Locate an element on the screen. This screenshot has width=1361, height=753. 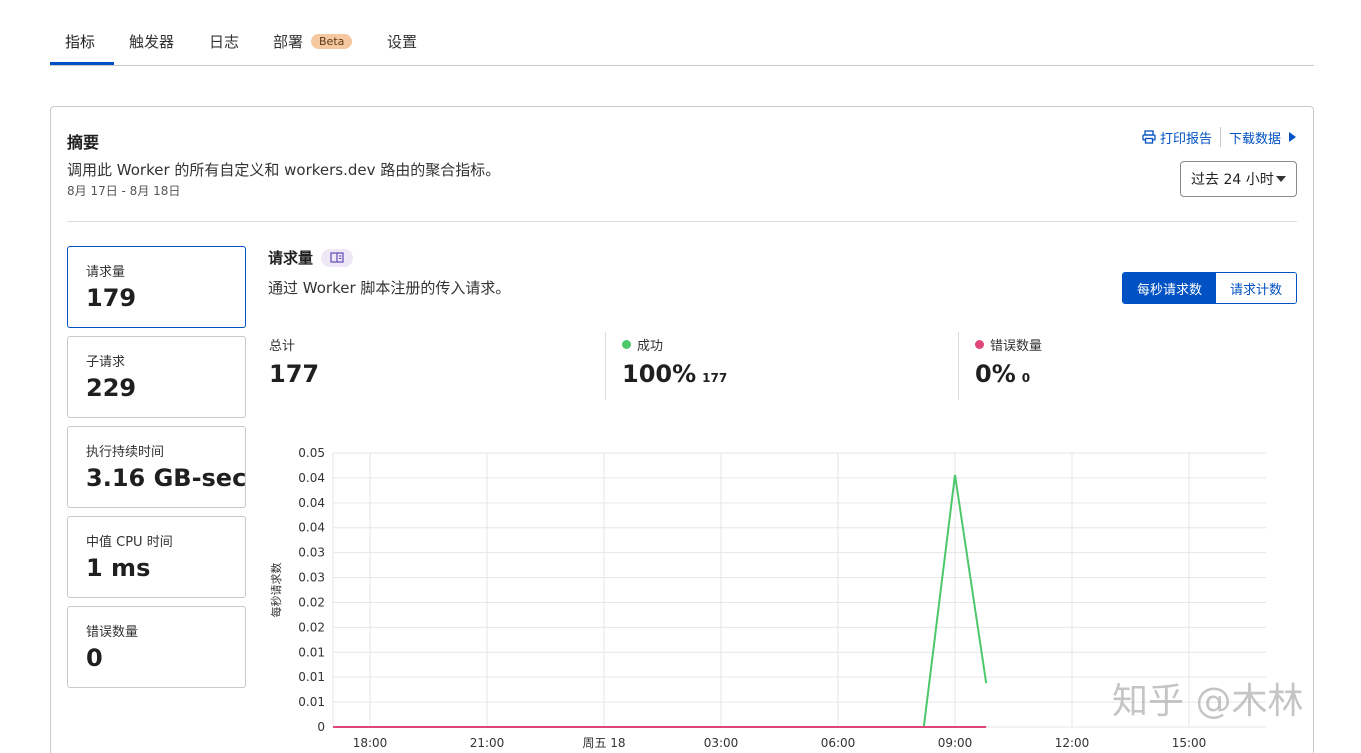
x-tick-label: 03:00 is located at coordinates (721, 743).